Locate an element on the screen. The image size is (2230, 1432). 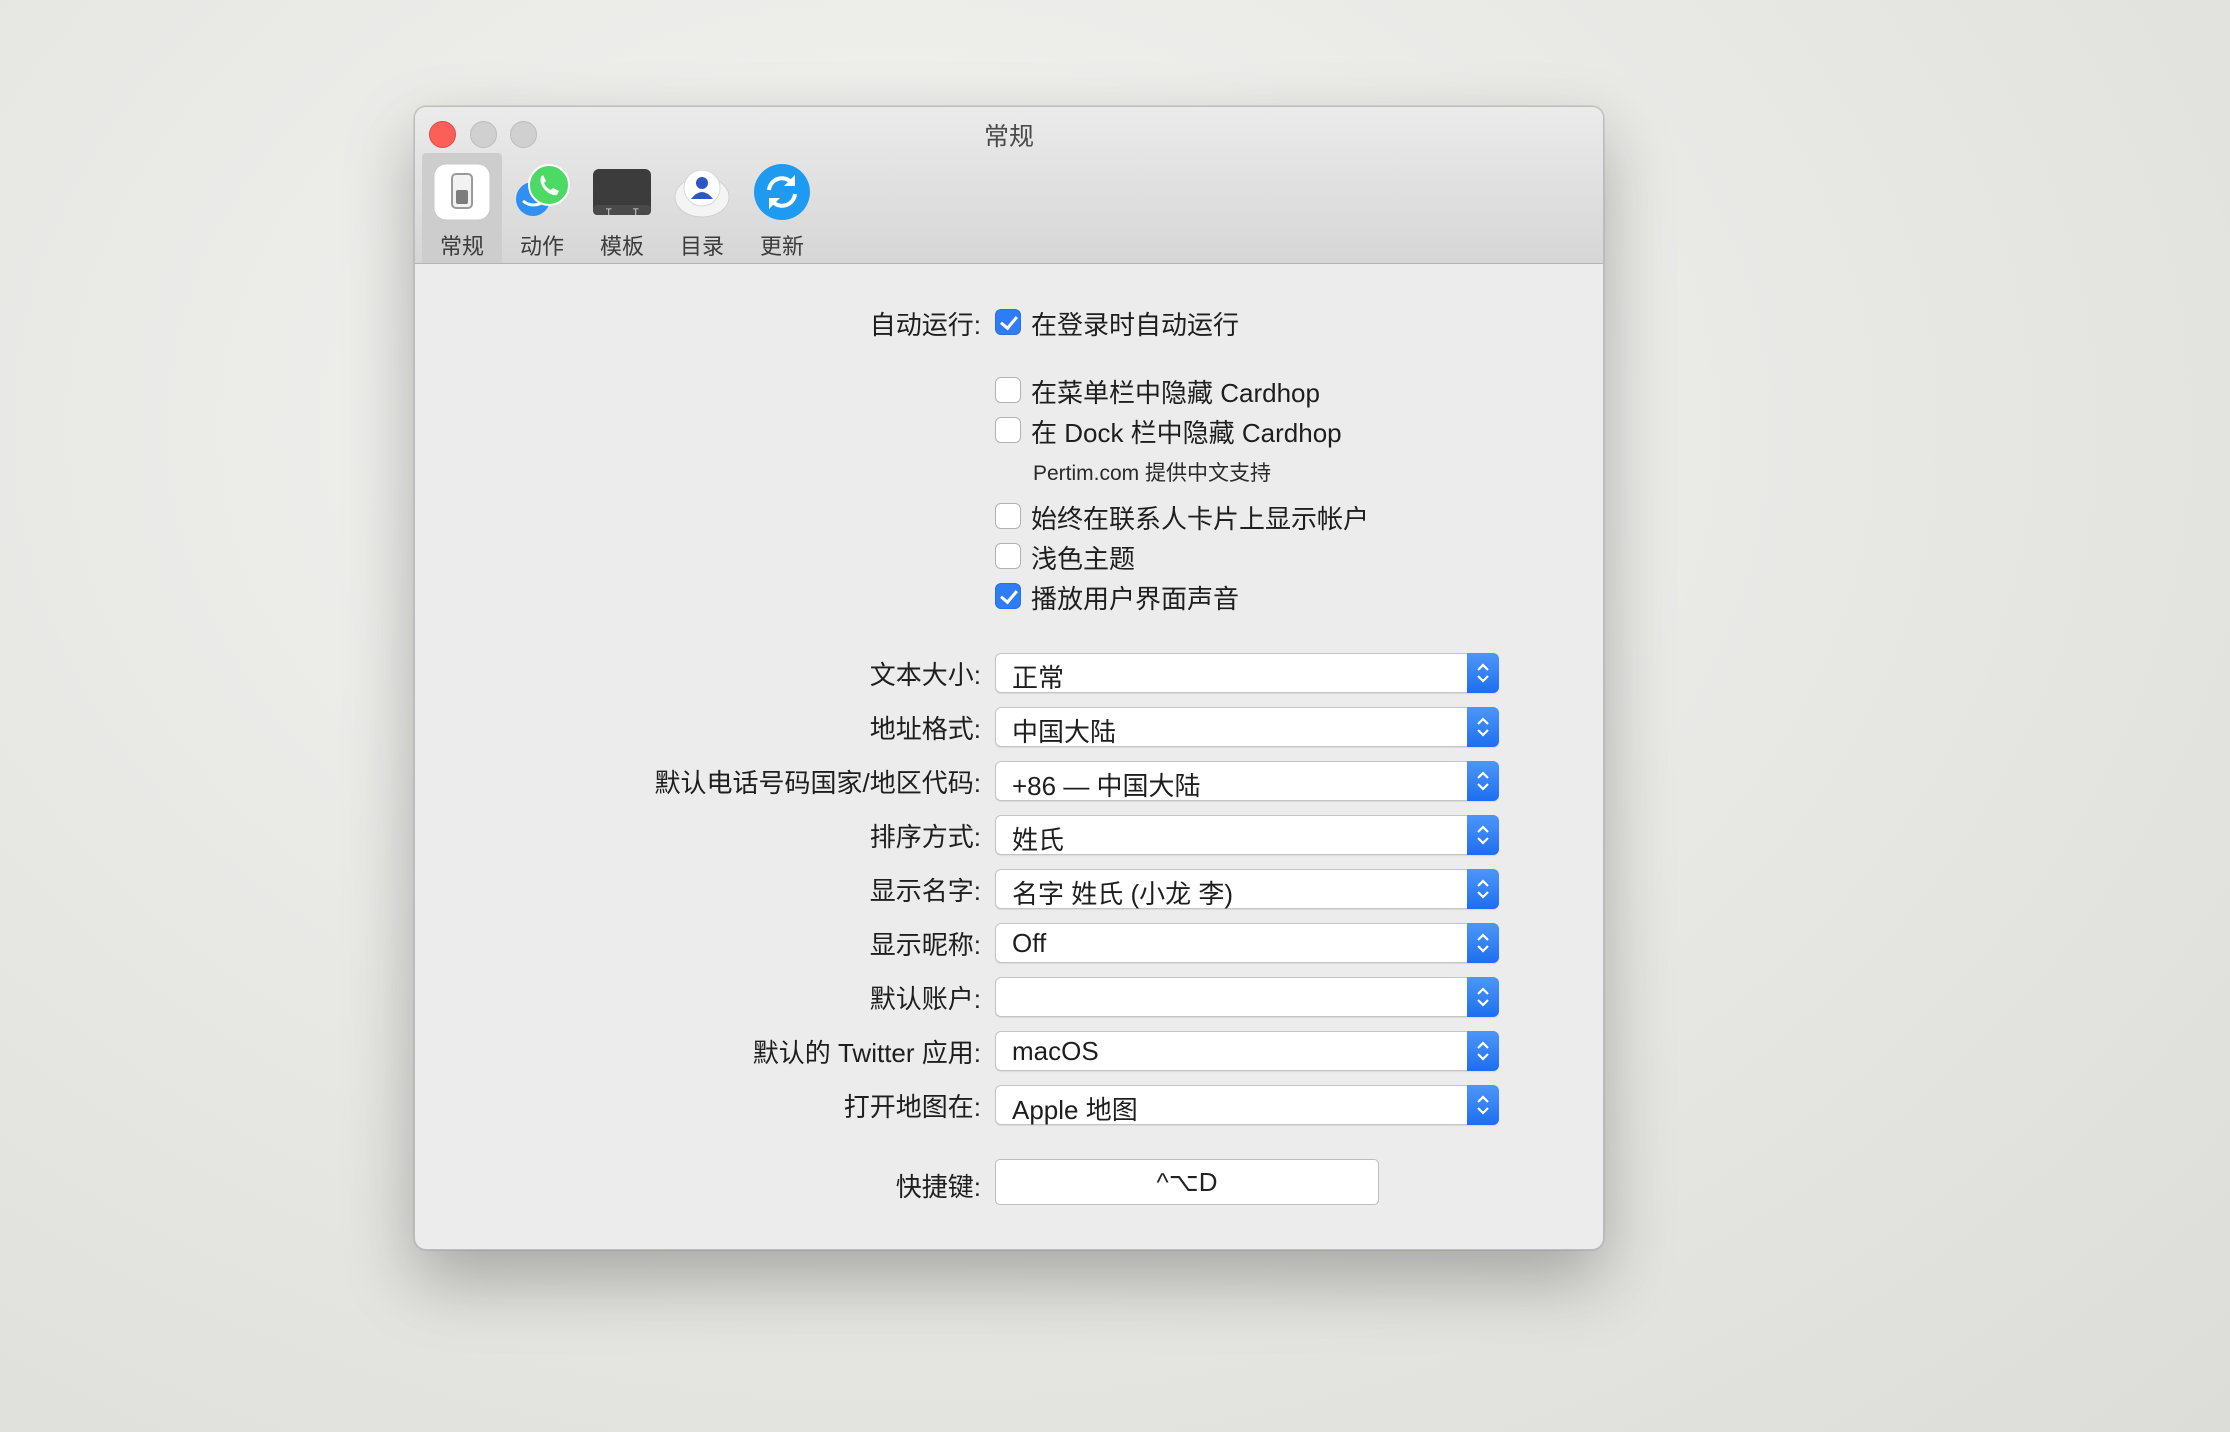
hide-menubar-label: 在菜单栏中隐藏 Cardhop is located at coordinates (1175, 391).